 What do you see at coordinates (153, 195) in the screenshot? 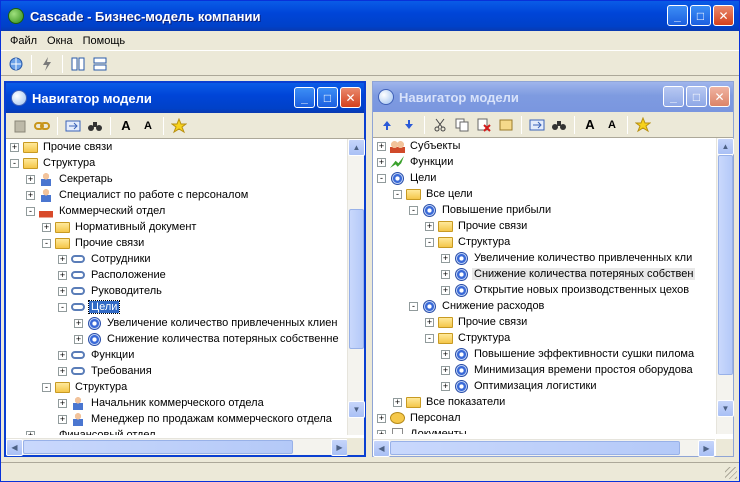
I see `tree-node-label: Специалист по работе с персоналом` at bounding box center [153, 195].